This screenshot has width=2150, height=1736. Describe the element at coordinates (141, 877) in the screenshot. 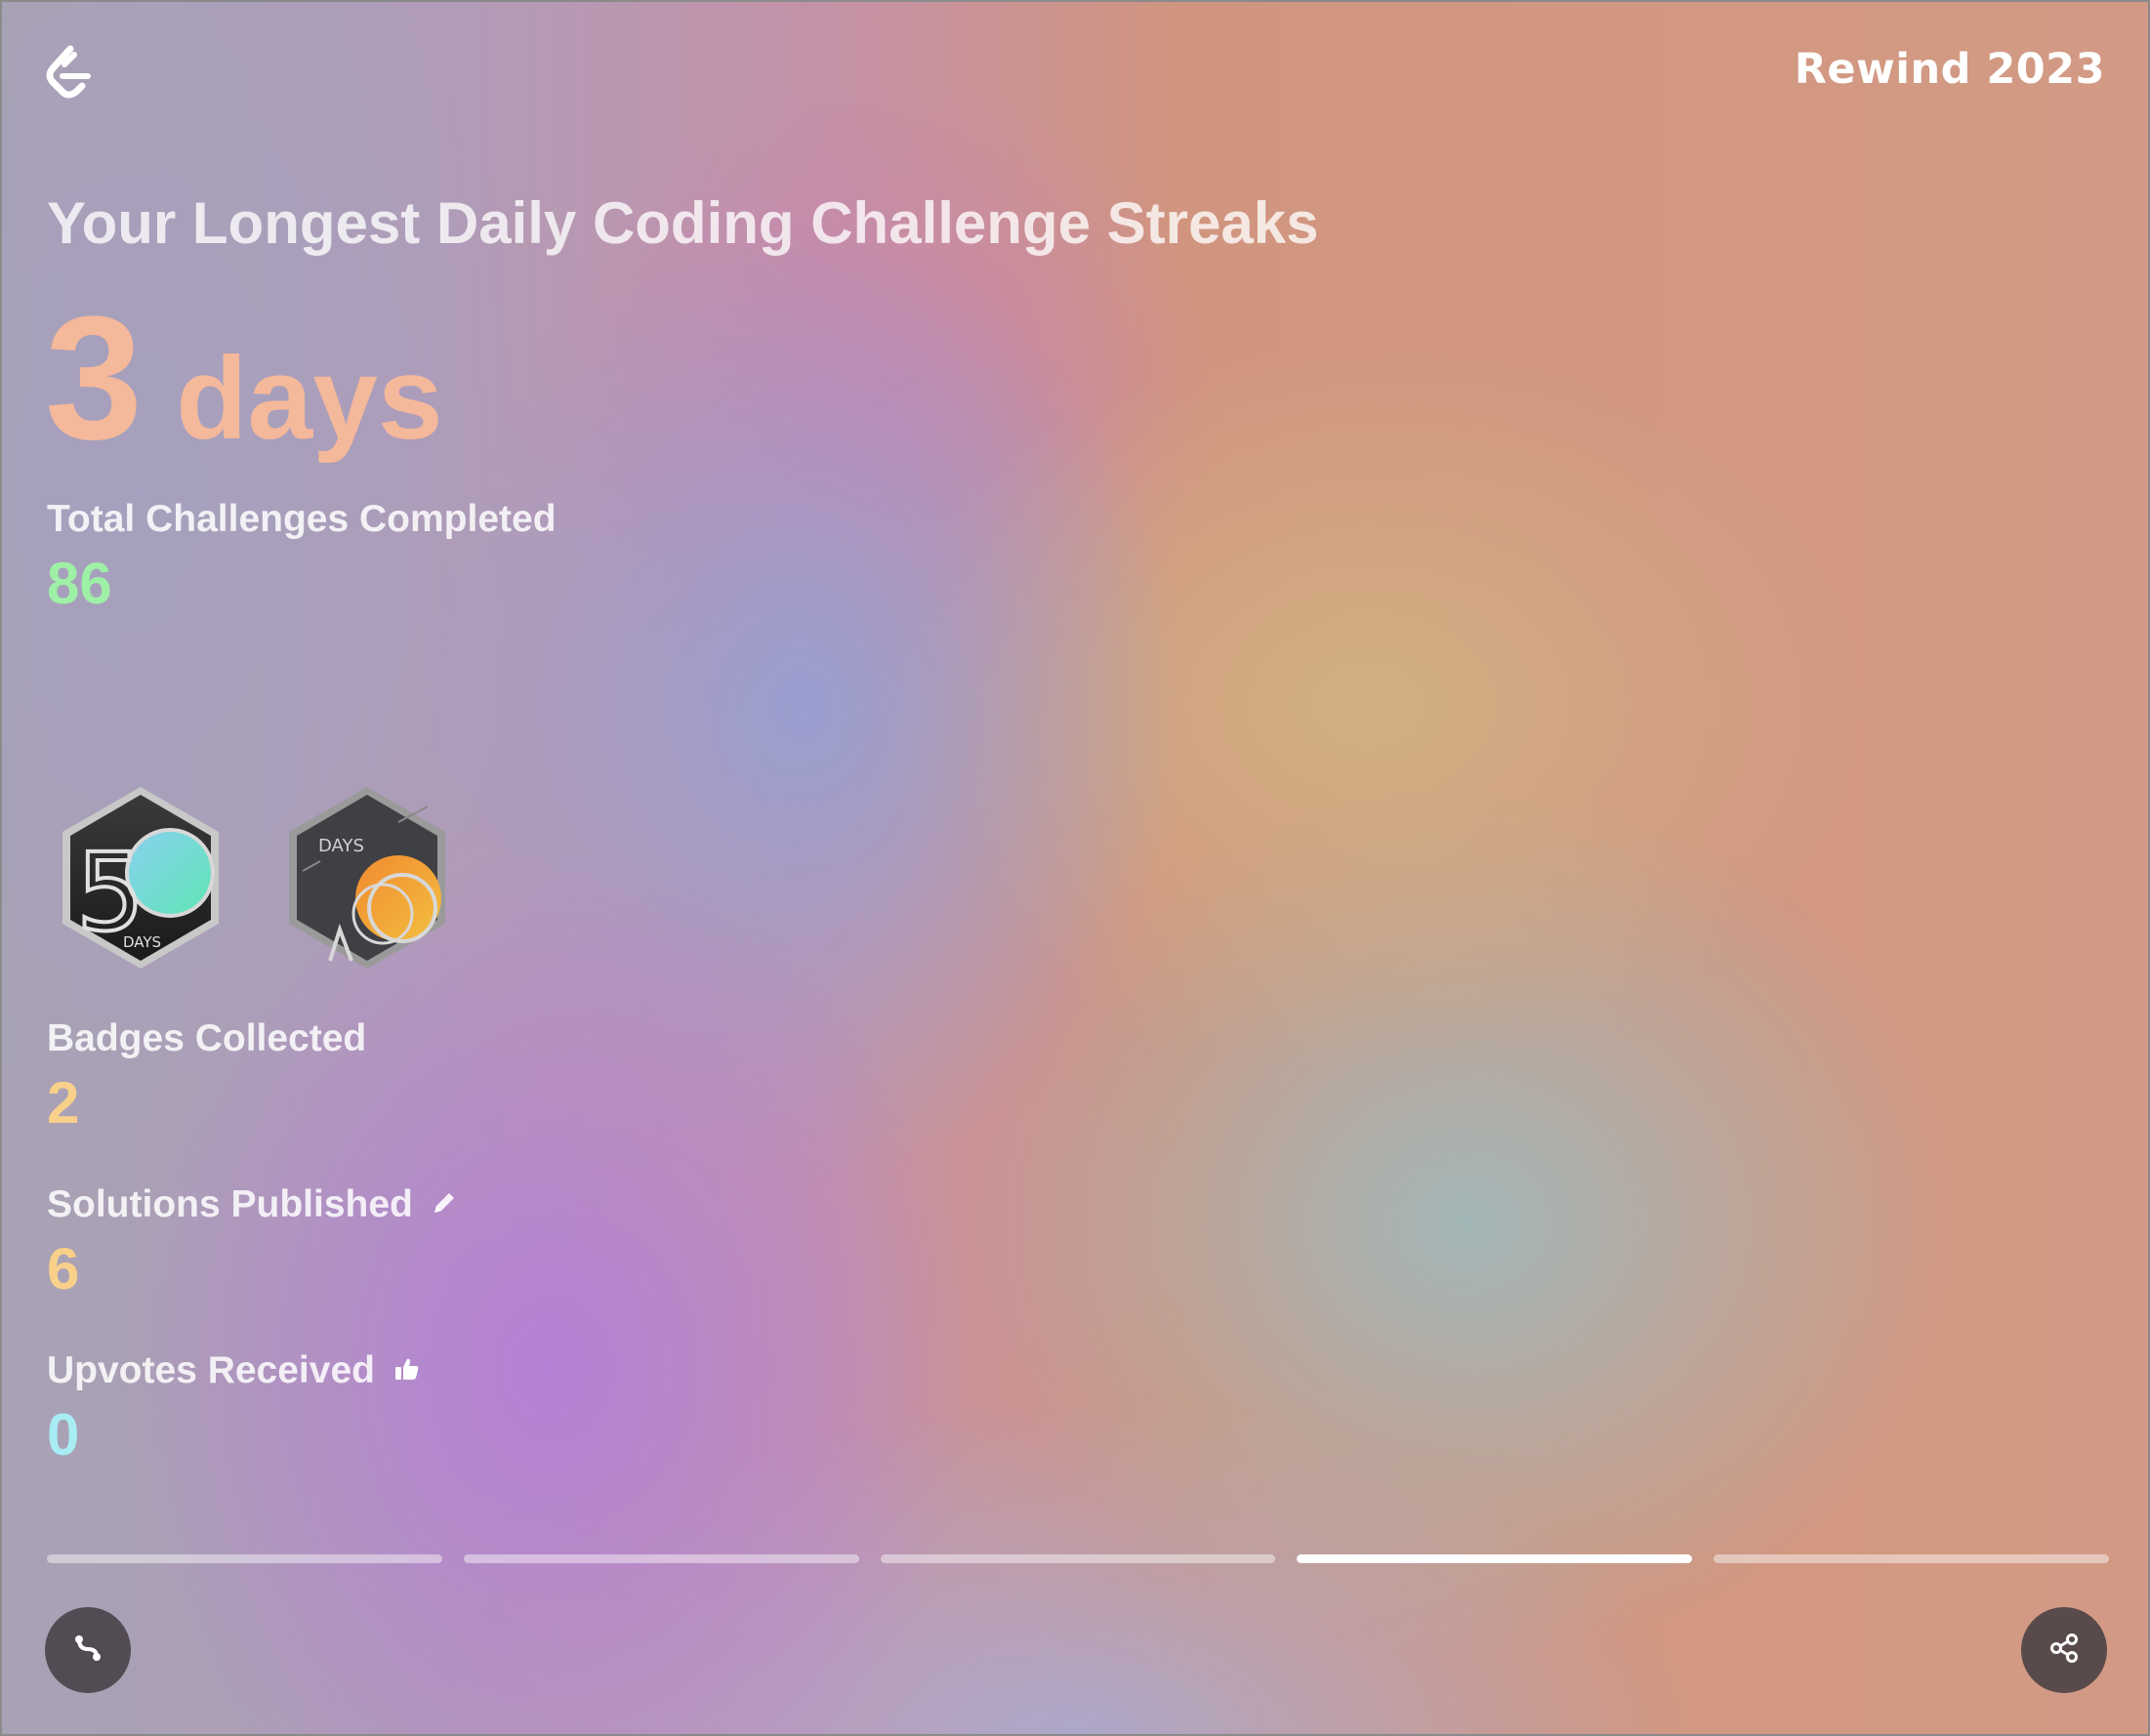

I see `50-days-badge-icon: 5 DAYS` at that location.